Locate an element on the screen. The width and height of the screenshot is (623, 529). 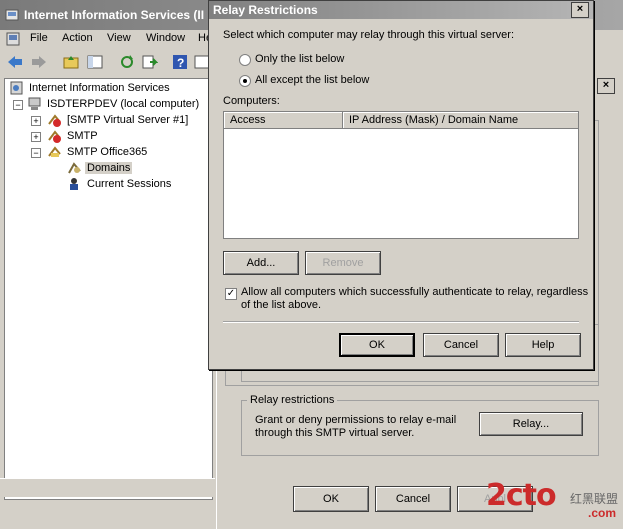
iis-window-title: Internet Information Services (II is located at coordinates (114, 15).